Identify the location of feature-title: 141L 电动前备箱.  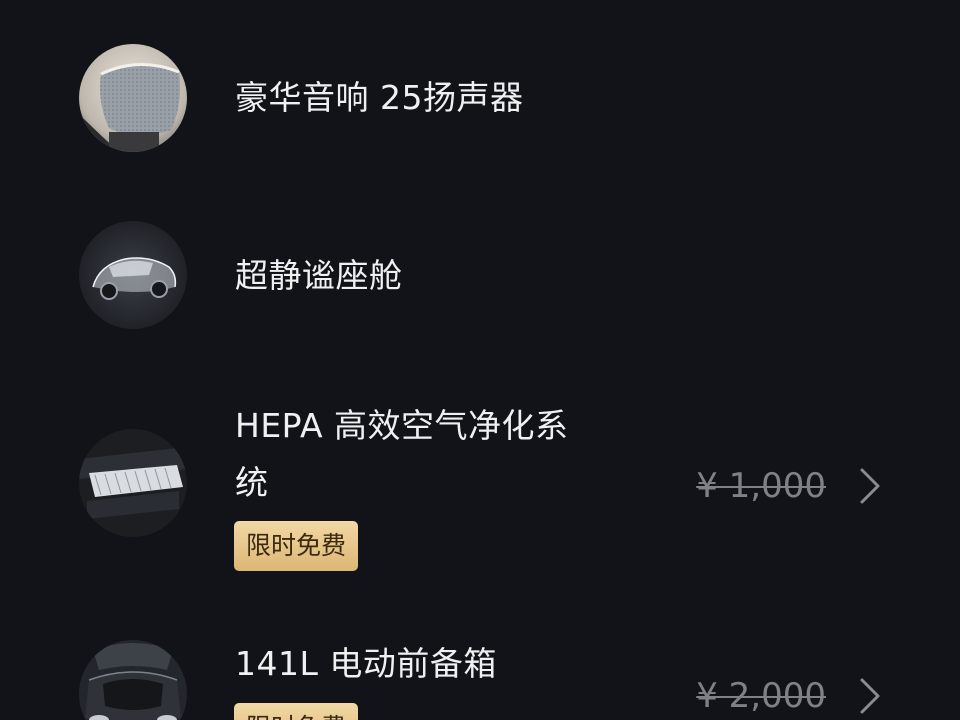
(366, 663).